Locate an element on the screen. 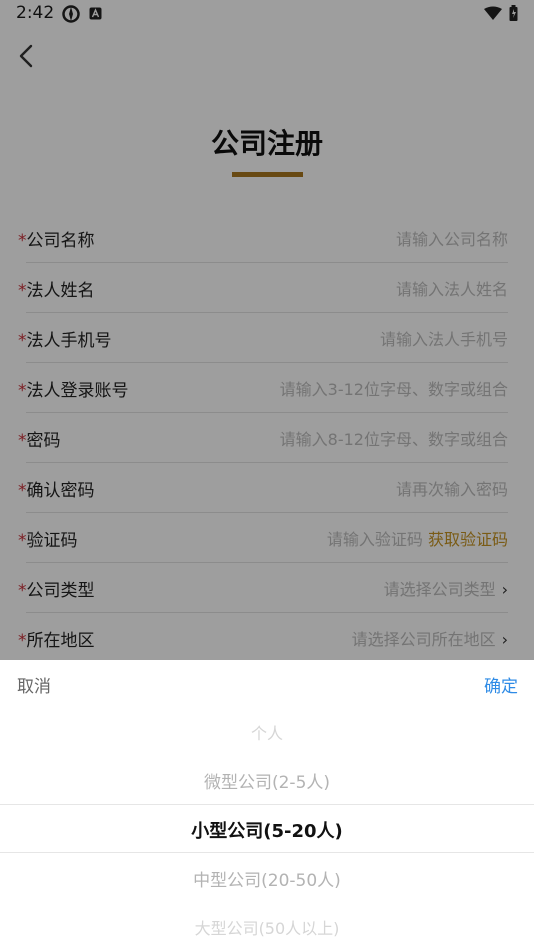 This screenshot has width=534, height=950. picker-option: 微型公司(2-5人) is located at coordinates (267, 780).